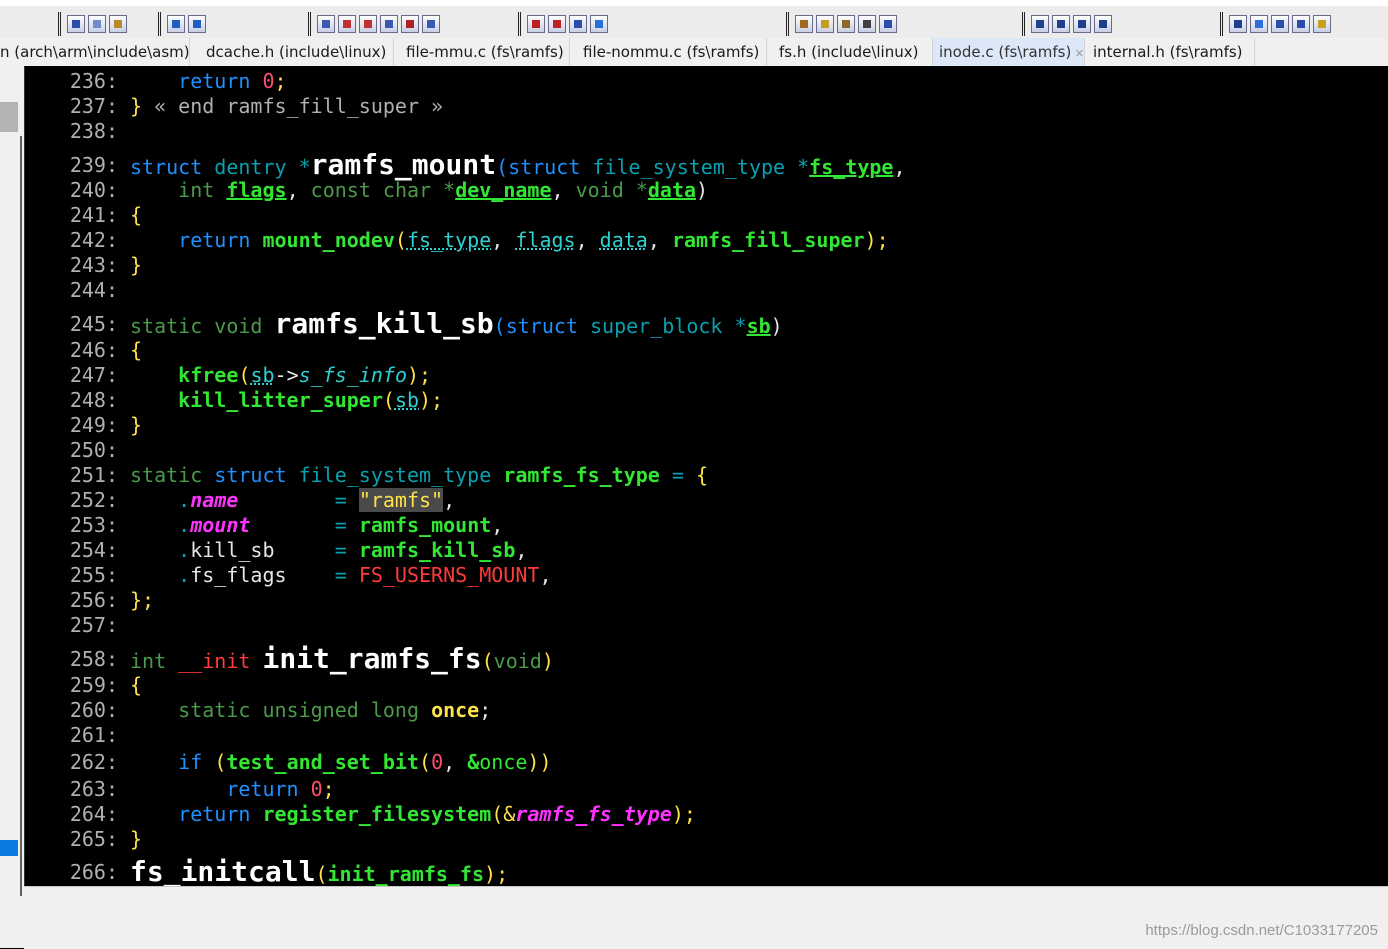 This screenshot has height=949, width=1388. I want to click on watermark: https://blog.csdn.net/C1033177205, so click(1261, 930).